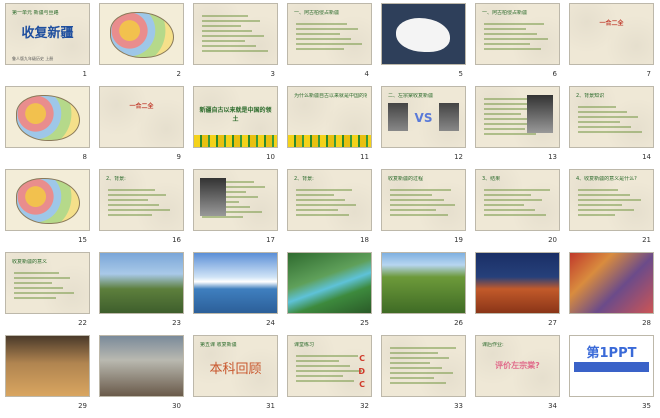  I want to click on slide-thumbnail-cell: 一、阿古柏侵占新疆 6, so click(519, 44).